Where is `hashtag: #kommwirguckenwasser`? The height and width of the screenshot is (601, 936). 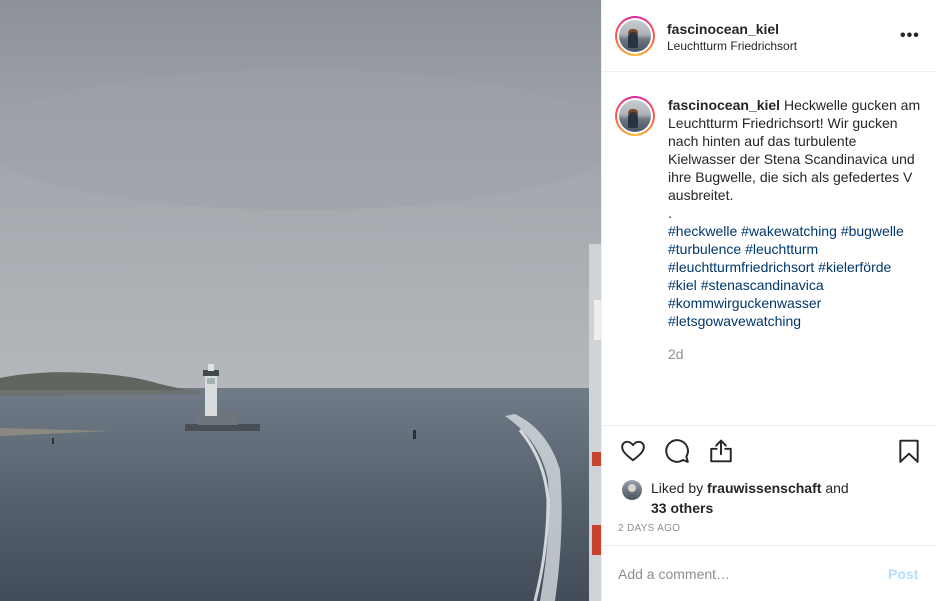 hashtag: #kommwirguckenwasser is located at coordinates (744, 303).